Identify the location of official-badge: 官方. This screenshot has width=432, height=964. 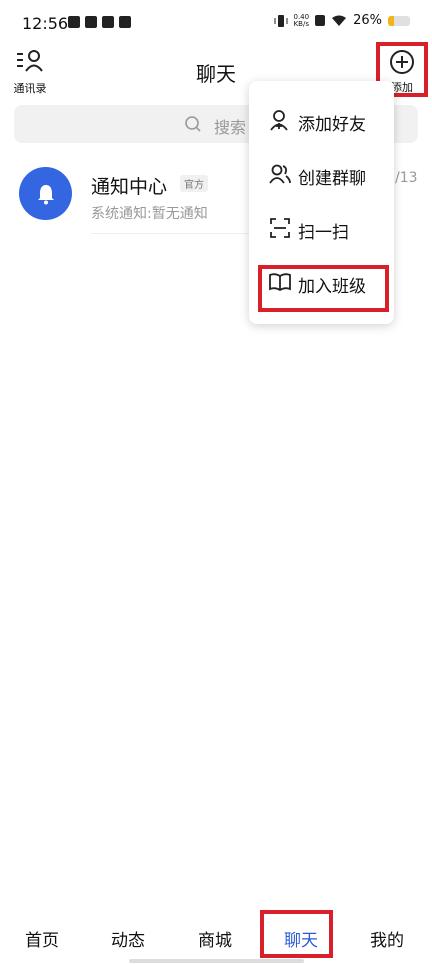
(194, 183).